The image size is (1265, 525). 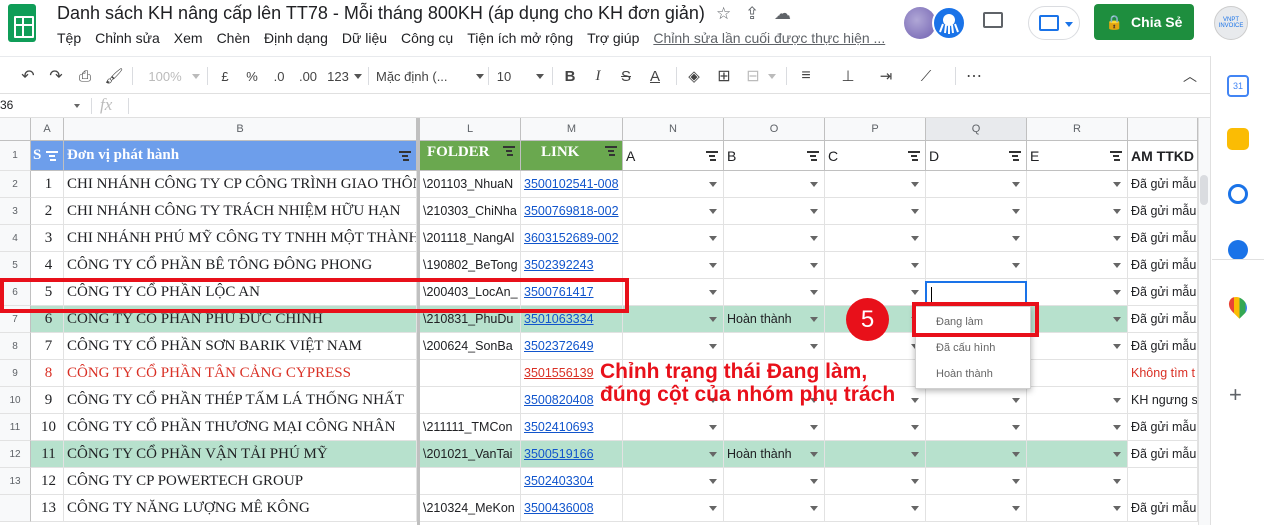 What do you see at coordinates (1163, 129) in the screenshot?
I see `column-header-s` at bounding box center [1163, 129].